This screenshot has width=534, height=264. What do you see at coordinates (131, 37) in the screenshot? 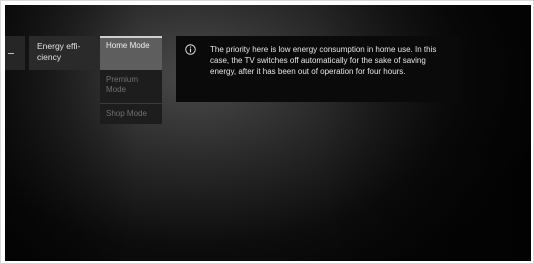
I see `selection-indicator` at bounding box center [131, 37].